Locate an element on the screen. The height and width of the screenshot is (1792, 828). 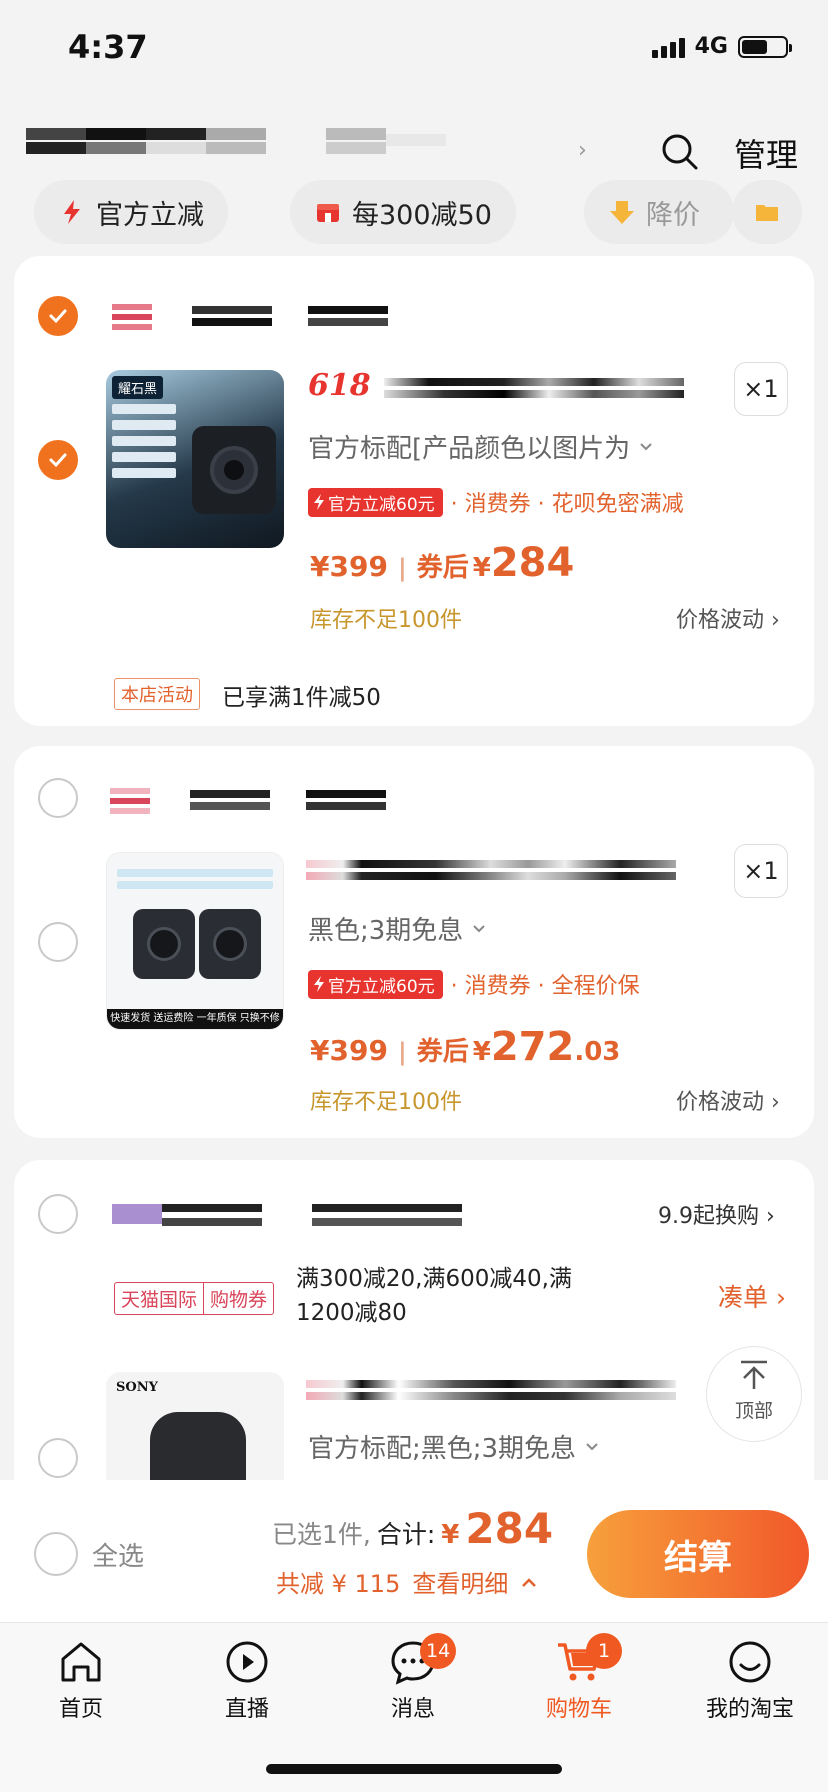
filter-pill-300-minus-50: 每300减50 is located at coordinates (403, 212).